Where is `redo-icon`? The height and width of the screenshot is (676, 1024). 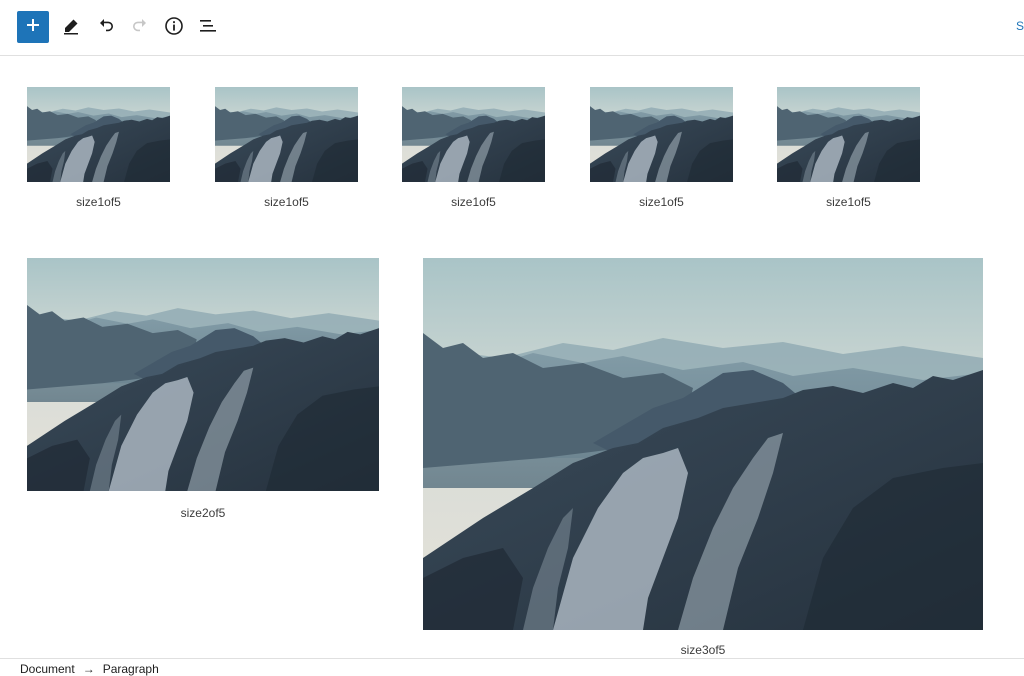
redo-icon is located at coordinates (140, 28).